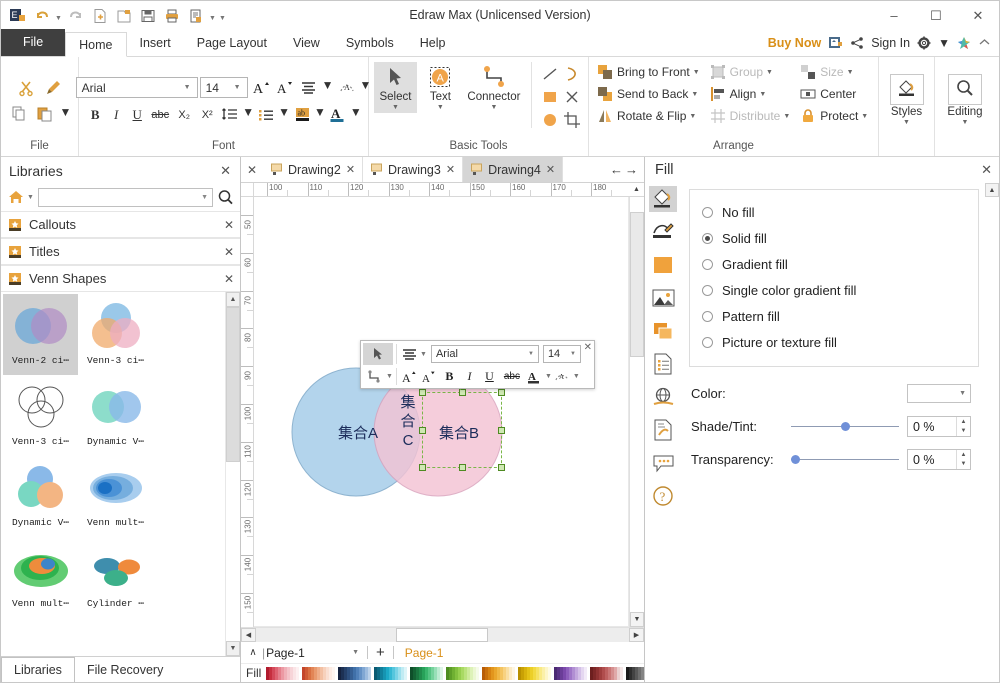 This screenshot has width=1000, height=683. What do you see at coordinates (663, 265) in the screenshot?
I see `color-icon` at bounding box center [663, 265].